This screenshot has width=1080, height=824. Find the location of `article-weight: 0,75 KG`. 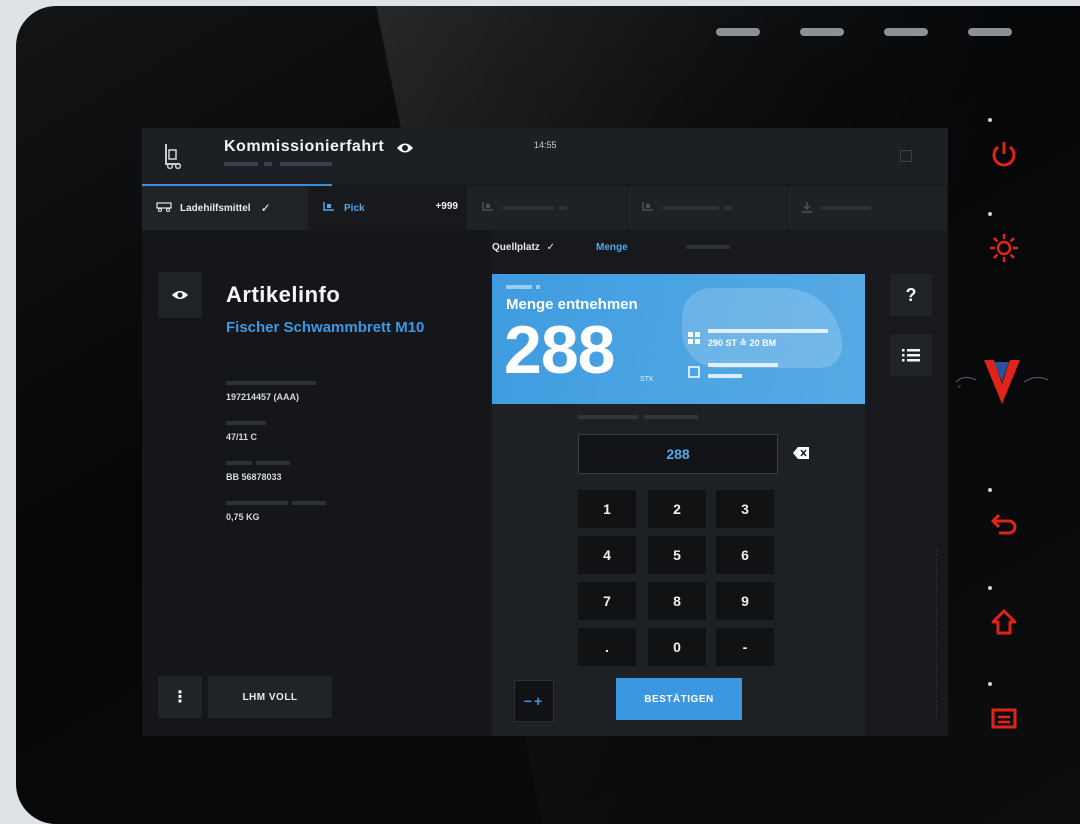

article-weight: 0,75 KG is located at coordinates (243, 517).